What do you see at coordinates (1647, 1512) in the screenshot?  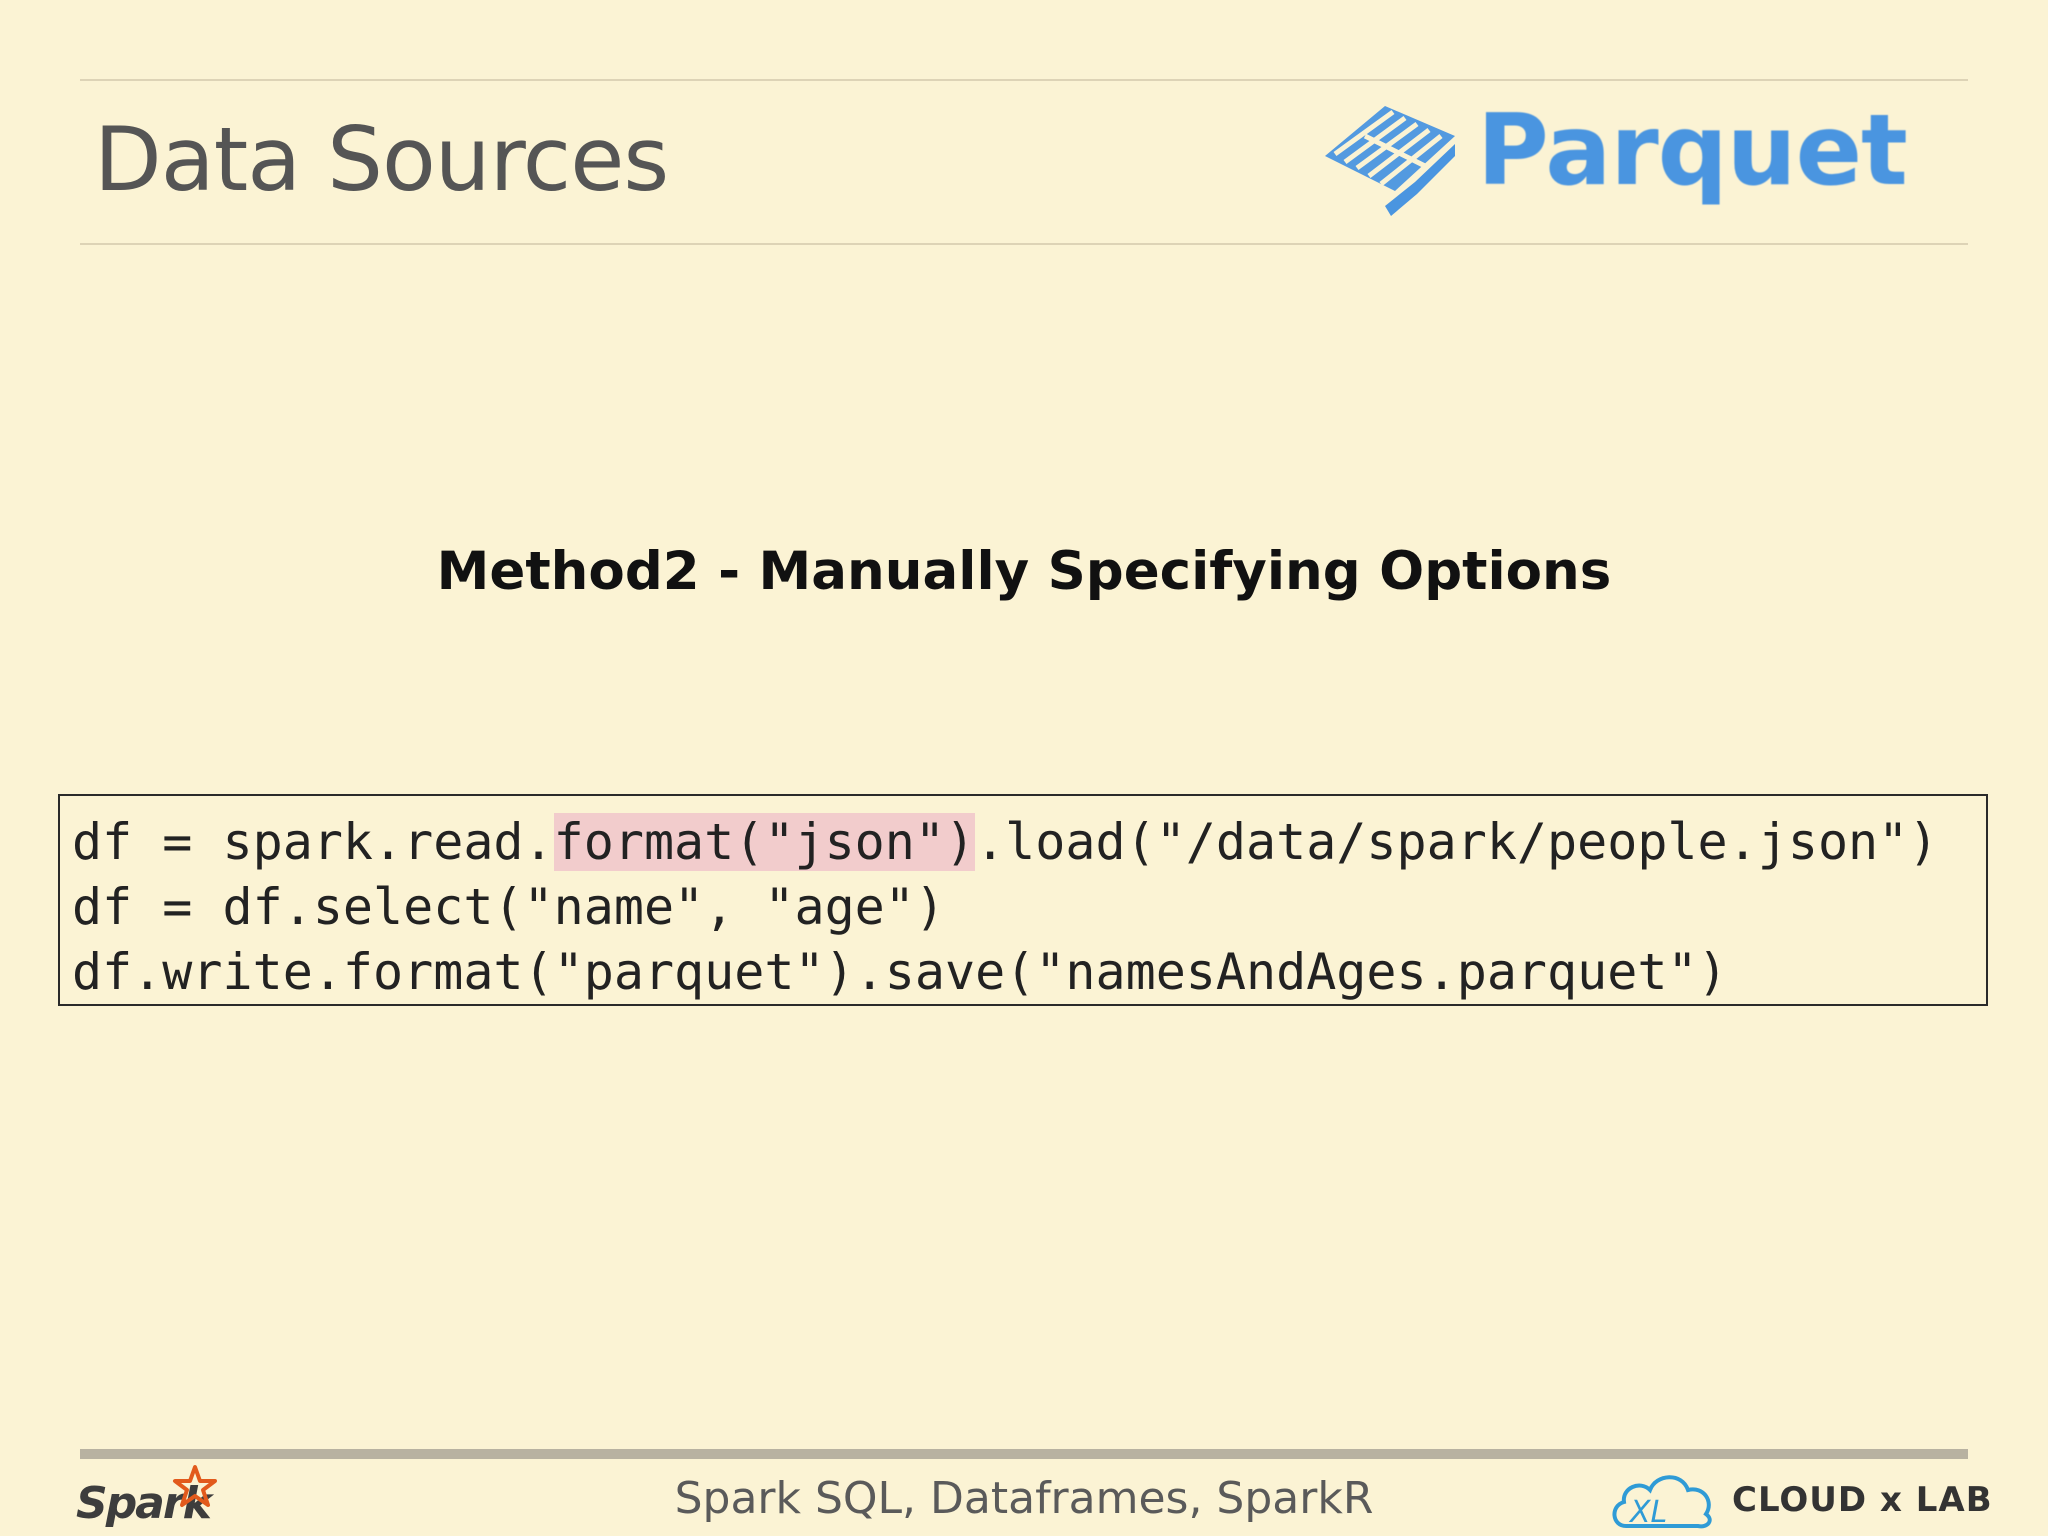 I see `svg-text: XL` at bounding box center [1647, 1512].